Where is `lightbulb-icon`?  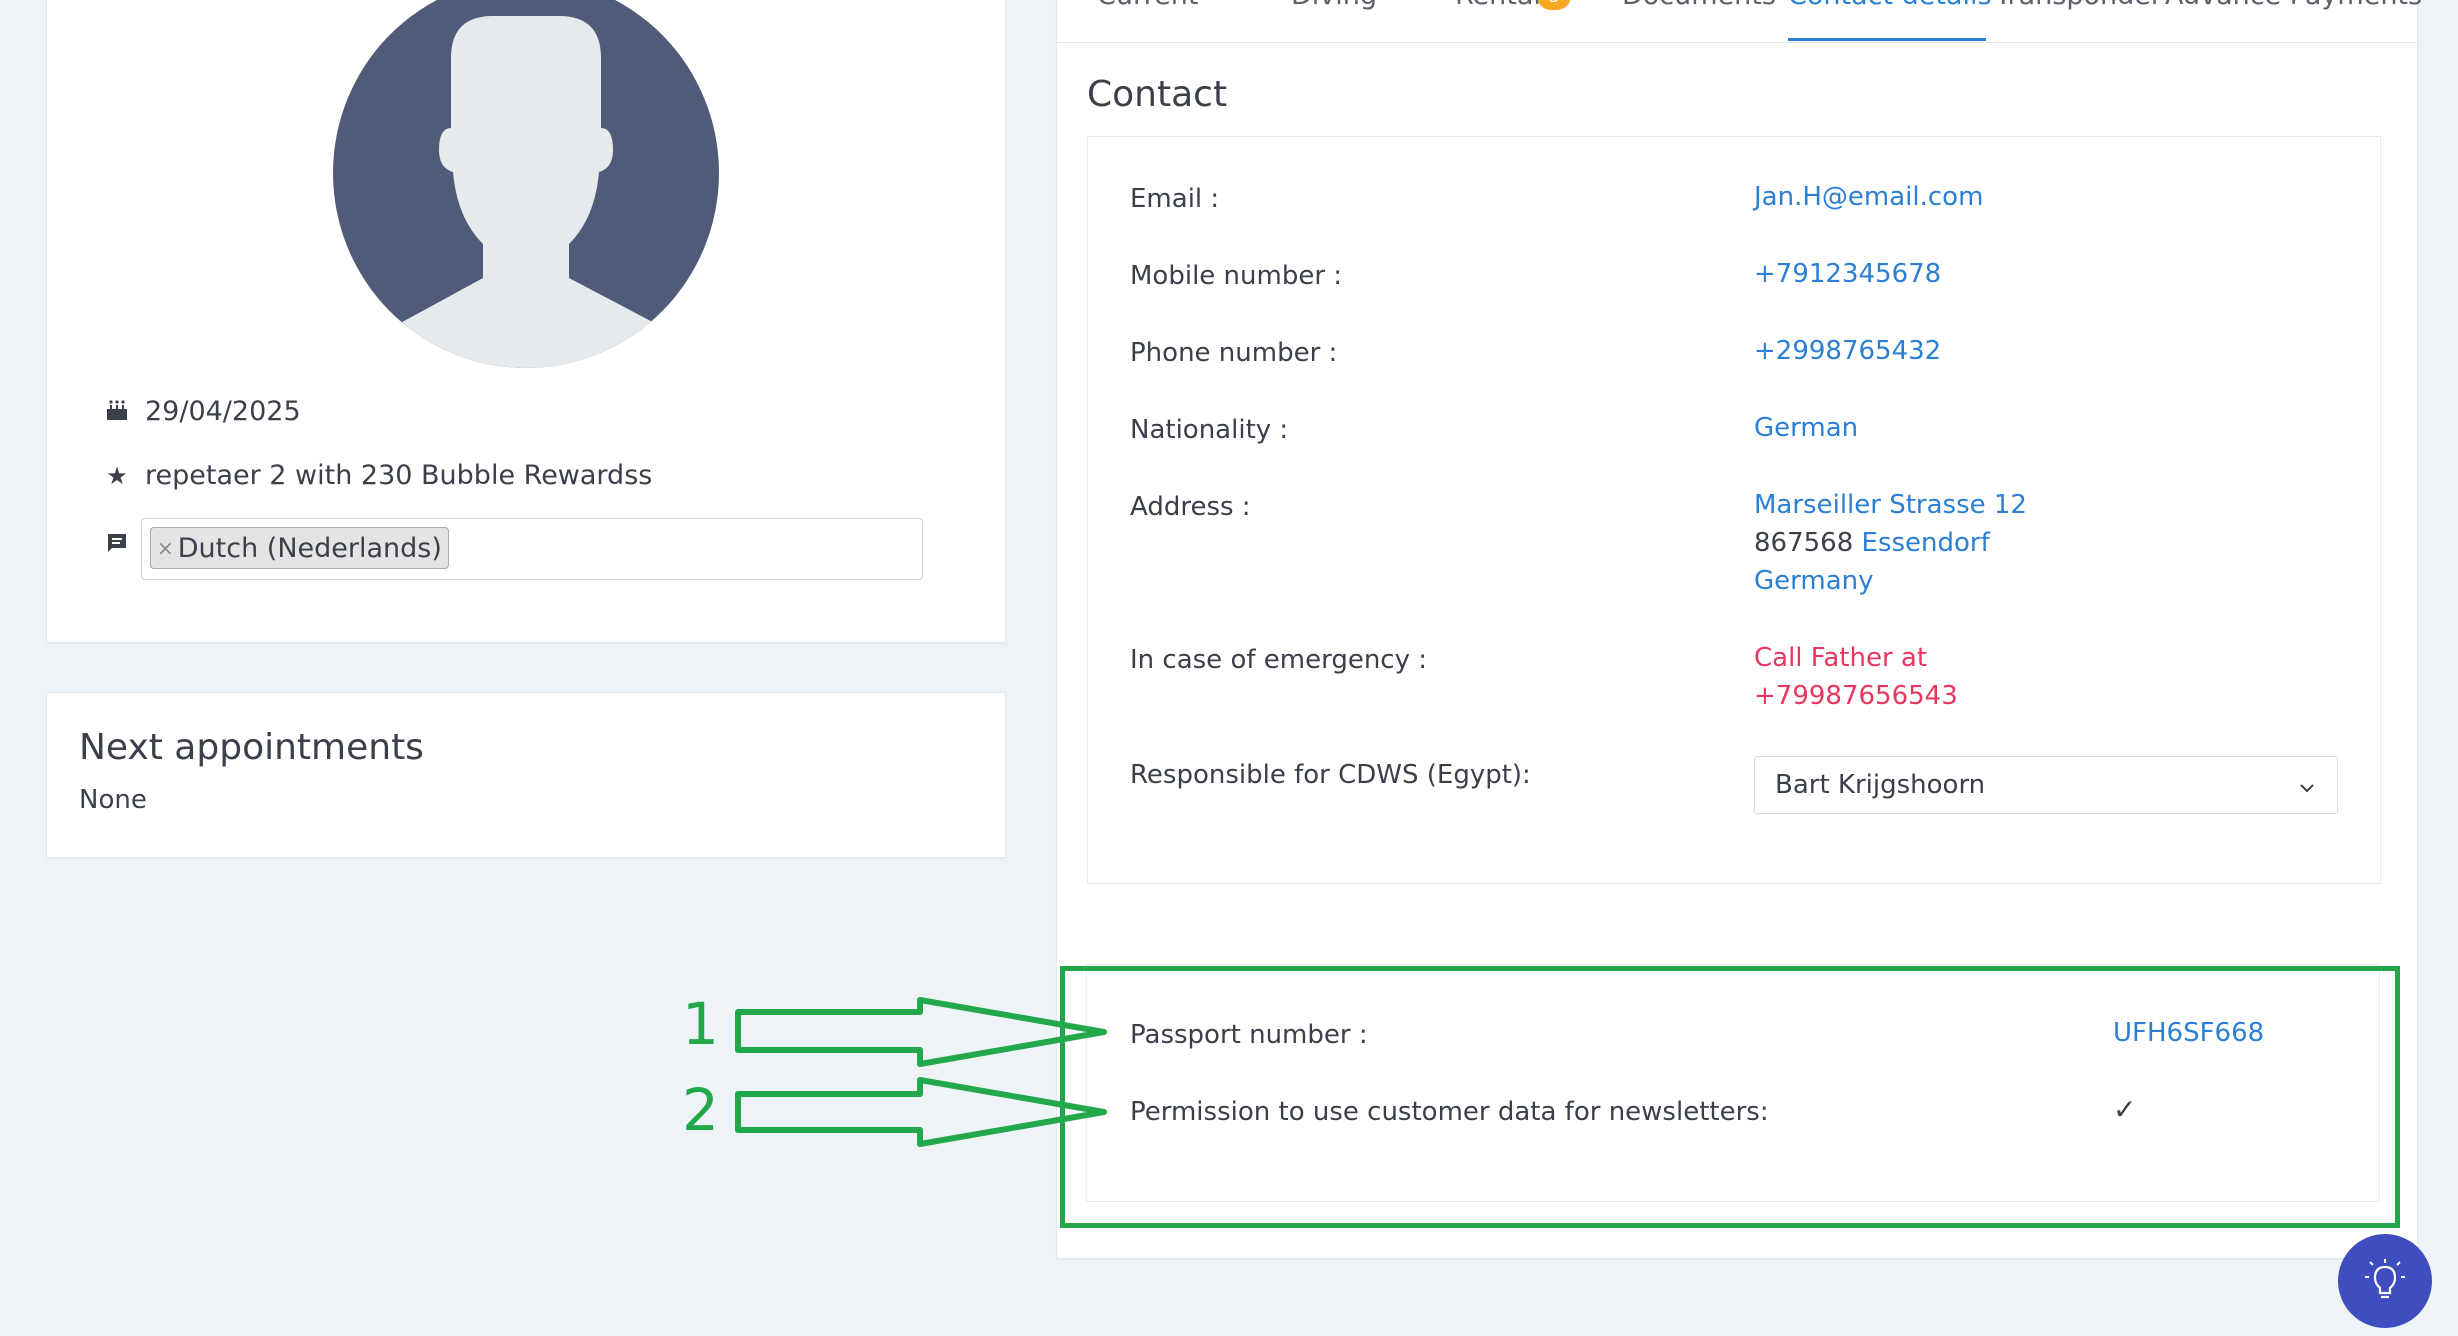 lightbulb-icon is located at coordinates (2385, 1279).